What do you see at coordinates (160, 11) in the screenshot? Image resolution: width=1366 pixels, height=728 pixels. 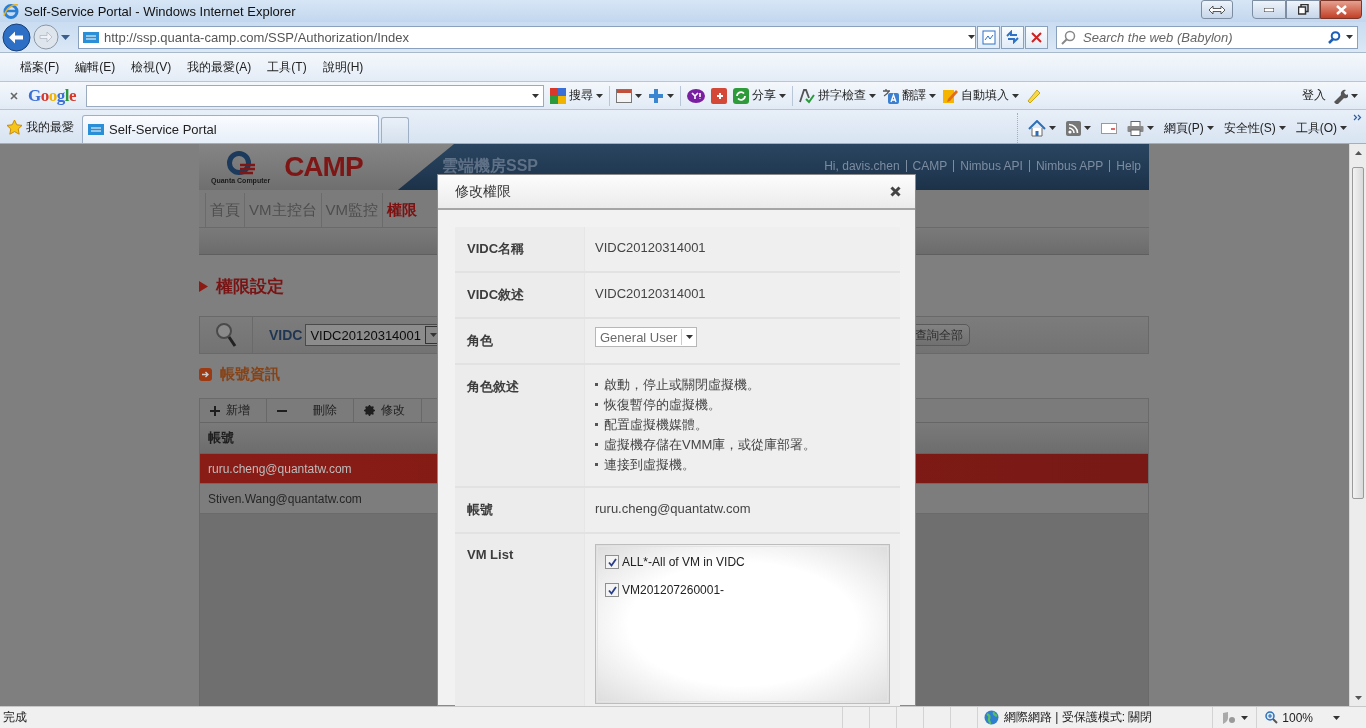 I see `window-title: Self-Service Portal - Windows Internet Explorer` at bounding box center [160, 11].